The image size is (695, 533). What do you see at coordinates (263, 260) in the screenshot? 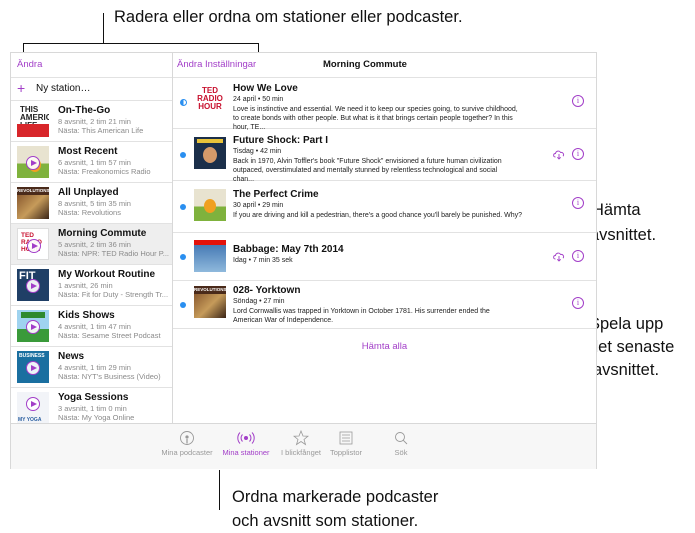
I see `episode-meta: Idag • 7 min 35 sek` at bounding box center [263, 260].